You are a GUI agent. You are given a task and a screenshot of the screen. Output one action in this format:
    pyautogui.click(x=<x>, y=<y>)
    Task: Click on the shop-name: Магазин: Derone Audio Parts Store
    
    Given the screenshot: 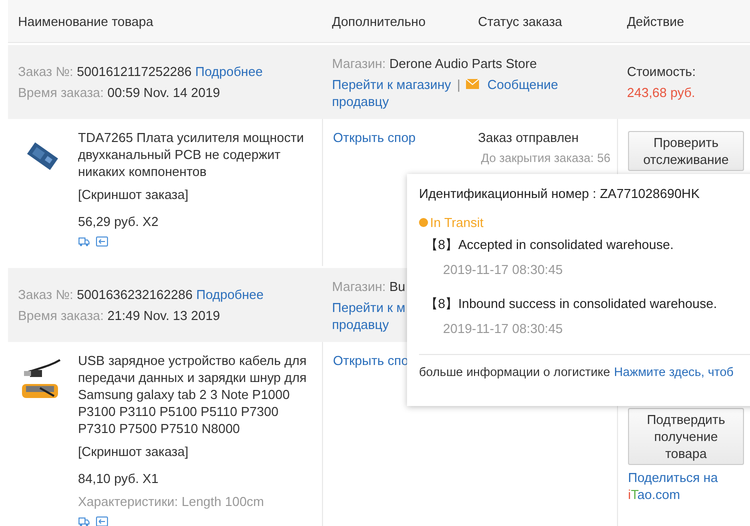 What is the action you would take?
    pyautogui.click(x=434, y=63)
    